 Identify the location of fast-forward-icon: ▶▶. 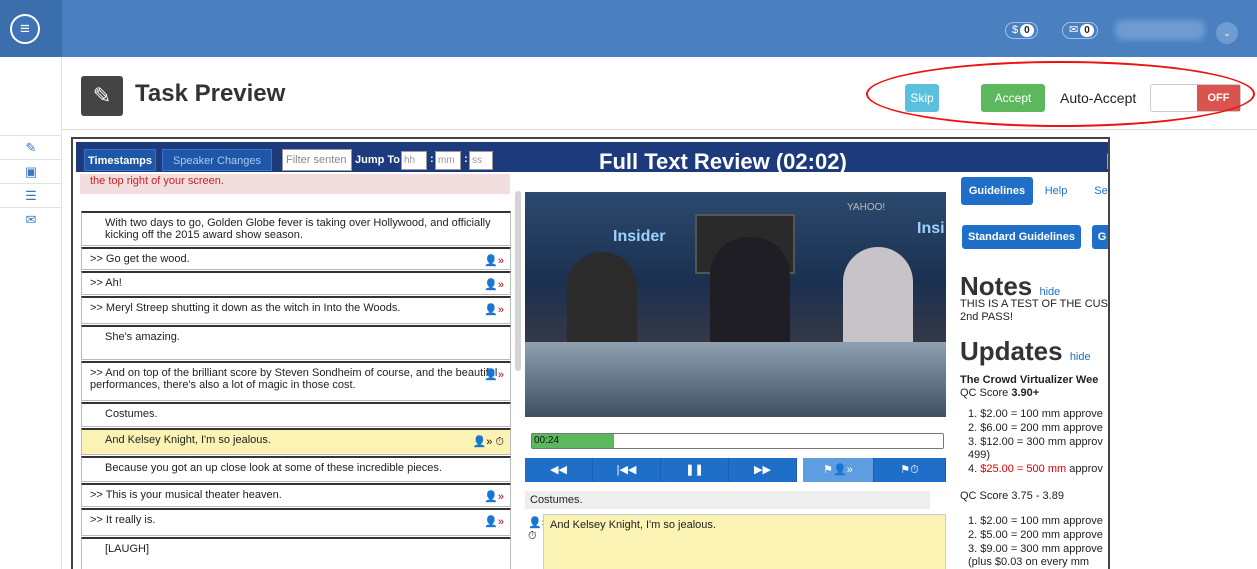
(763, 470).